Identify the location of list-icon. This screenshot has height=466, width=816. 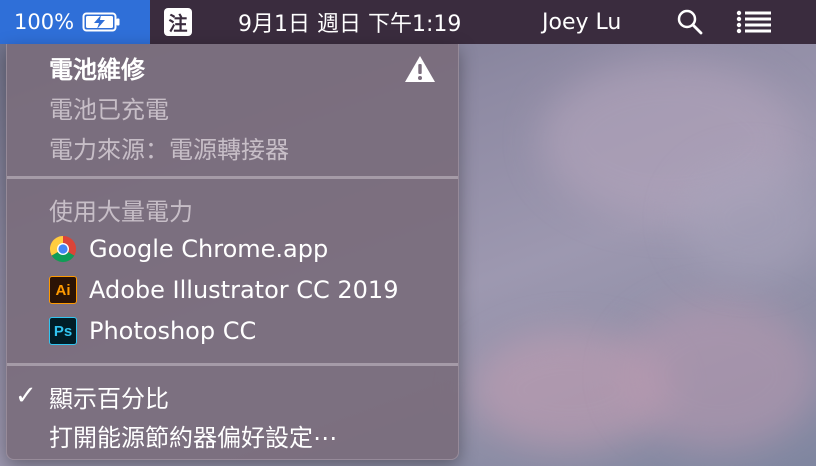
(753, 22).